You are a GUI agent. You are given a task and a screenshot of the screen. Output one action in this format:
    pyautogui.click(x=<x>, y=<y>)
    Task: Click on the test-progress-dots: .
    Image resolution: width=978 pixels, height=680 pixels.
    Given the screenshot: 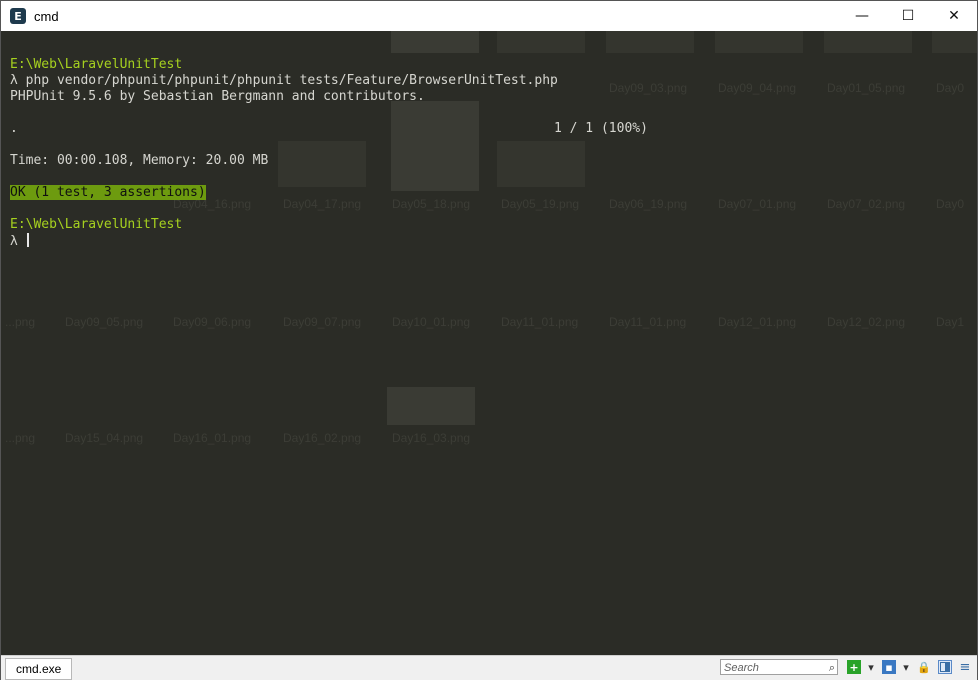 What is the action you would take?
    pyautogui.click(x=14, y=128)
    